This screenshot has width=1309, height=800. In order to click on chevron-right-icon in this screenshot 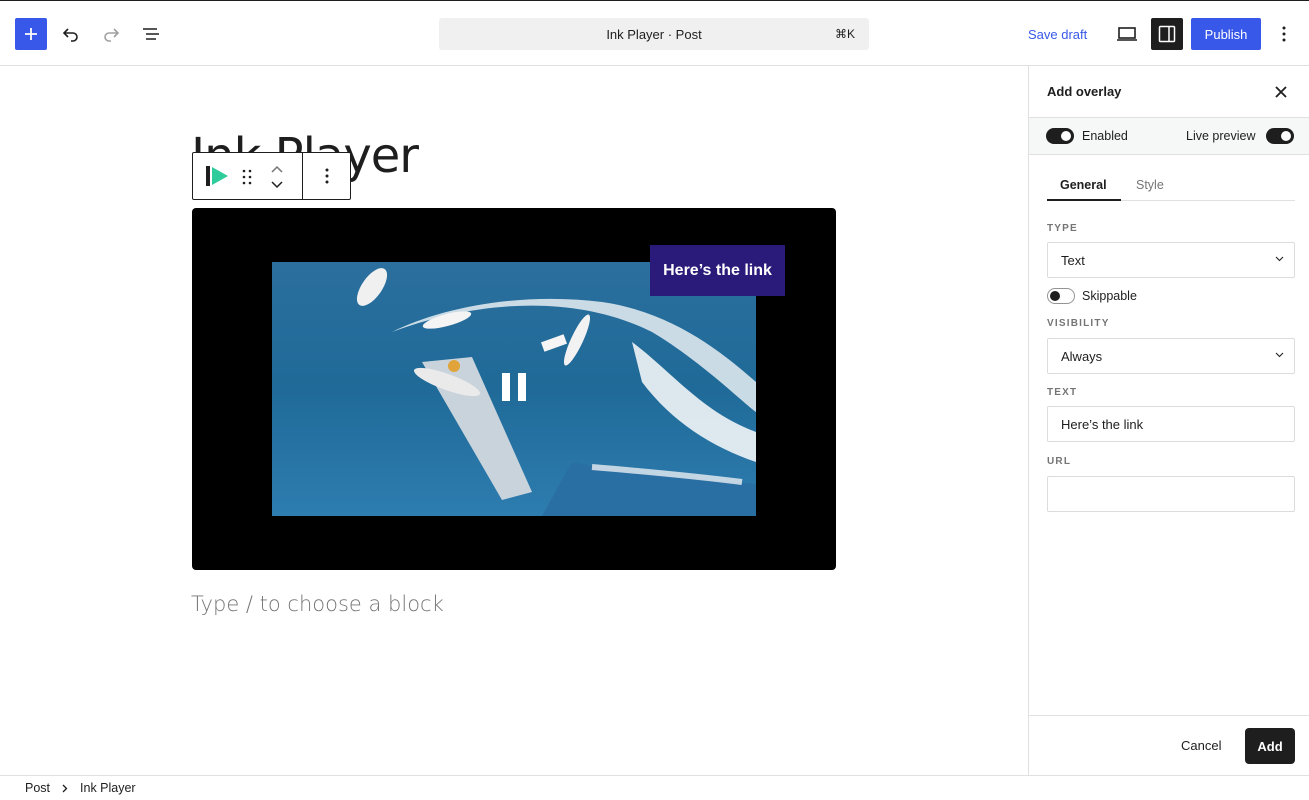, I will do `click(65, 788)`.